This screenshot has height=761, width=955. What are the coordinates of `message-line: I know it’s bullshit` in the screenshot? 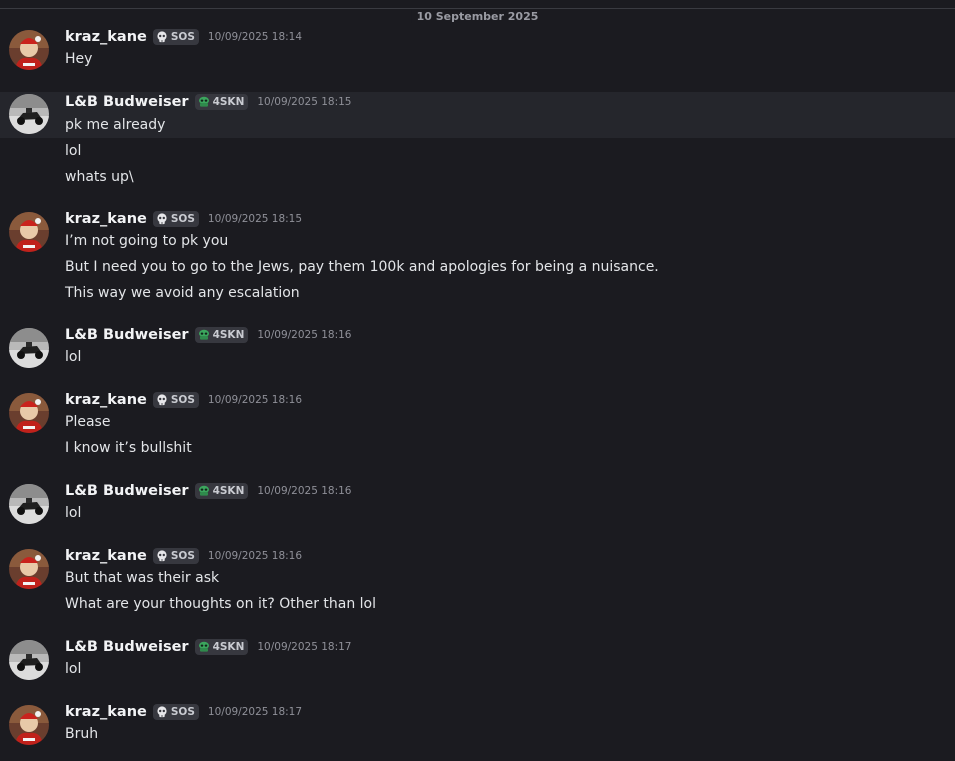 It's located at (128, 448).